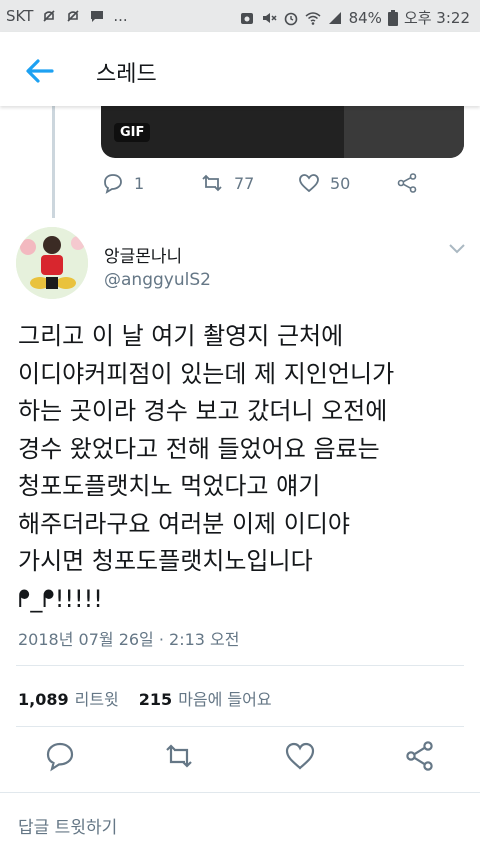 The width and height of the screenshot is (480, 853). What do you see at coordinates (404, 132) in the screenshot?
I see `gif-image-area` at bounding box center [404, 132].